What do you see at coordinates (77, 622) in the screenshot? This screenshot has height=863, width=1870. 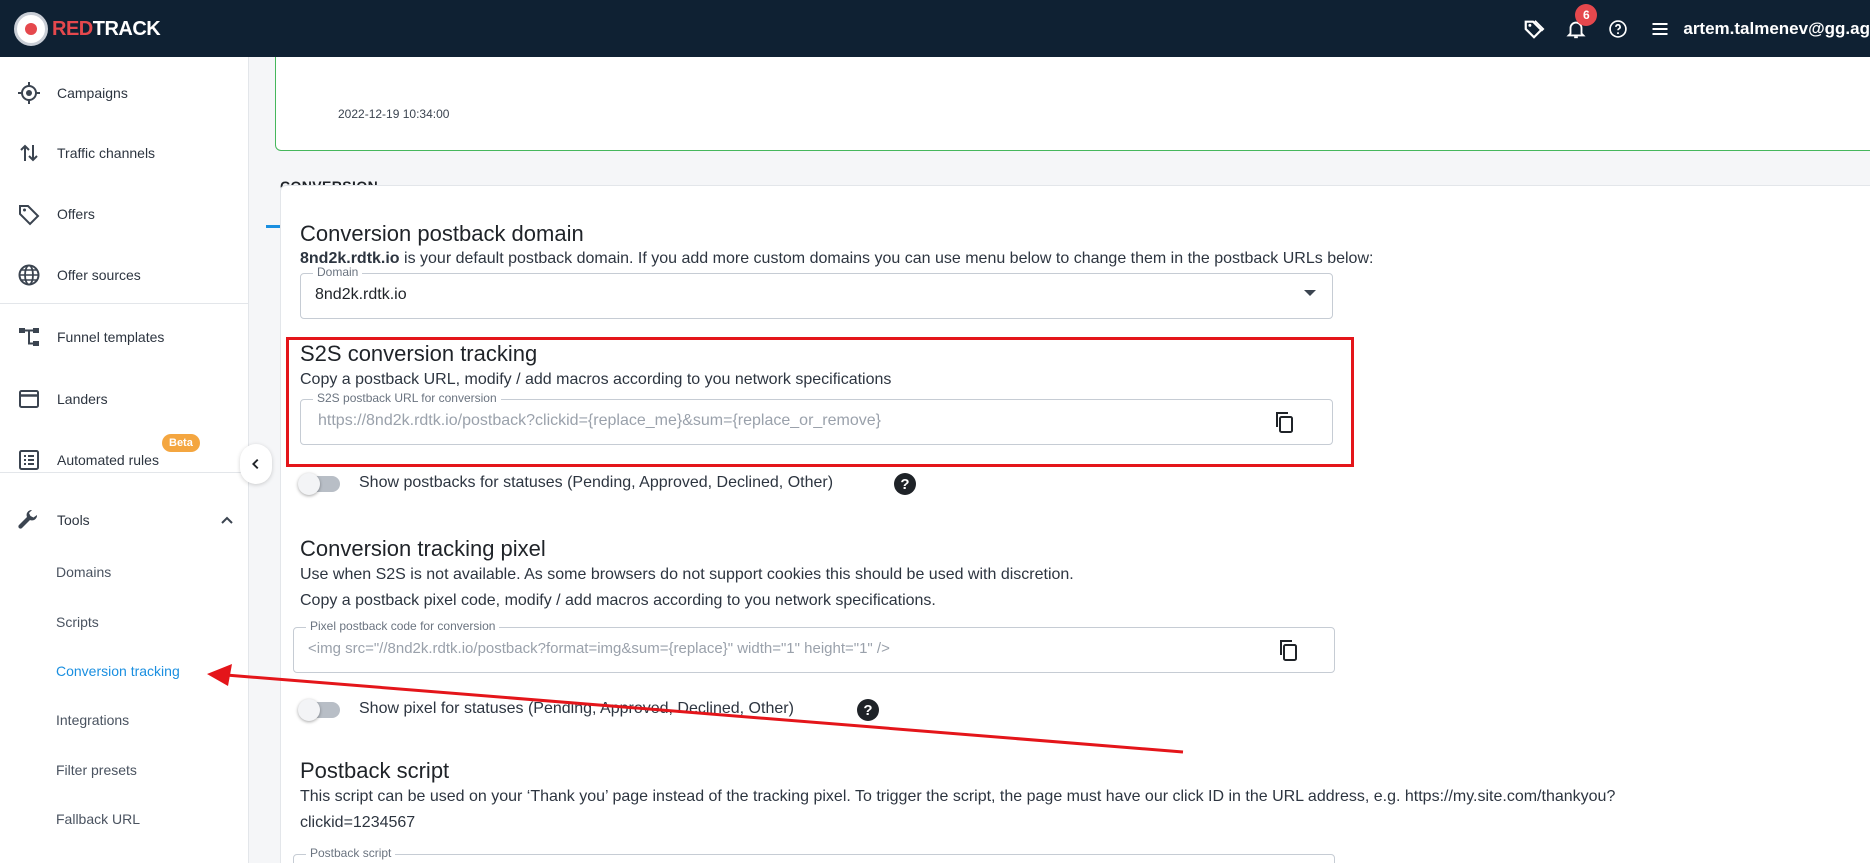 I see `tools-sub-scripts: Scripts` at bounding box center [77, 622].